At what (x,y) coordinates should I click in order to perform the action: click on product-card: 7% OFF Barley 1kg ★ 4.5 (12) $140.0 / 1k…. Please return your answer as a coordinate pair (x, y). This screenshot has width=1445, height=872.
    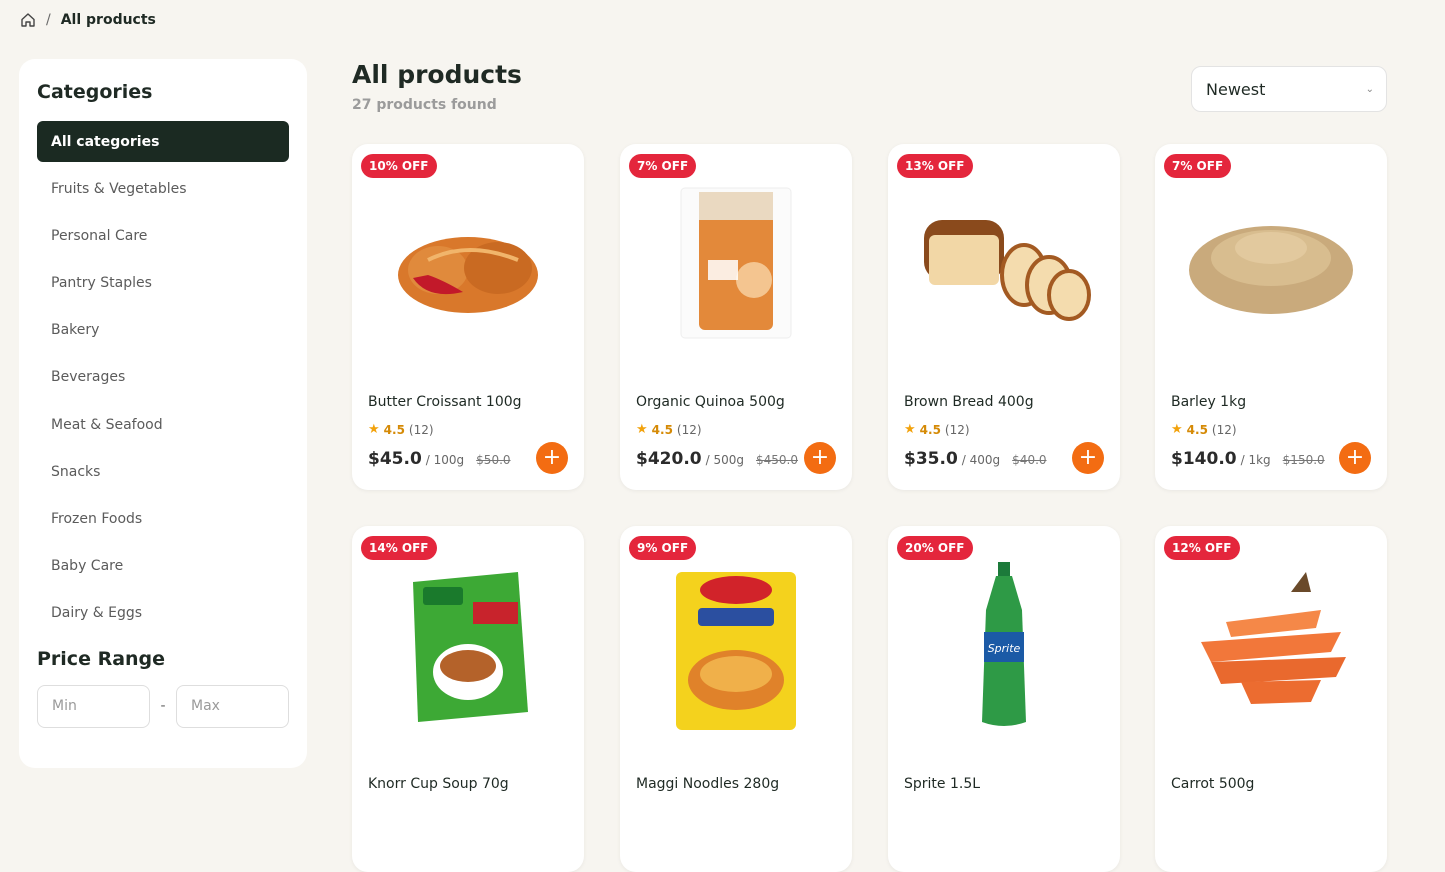
    Looking at the image, I should click on (1271, 317).